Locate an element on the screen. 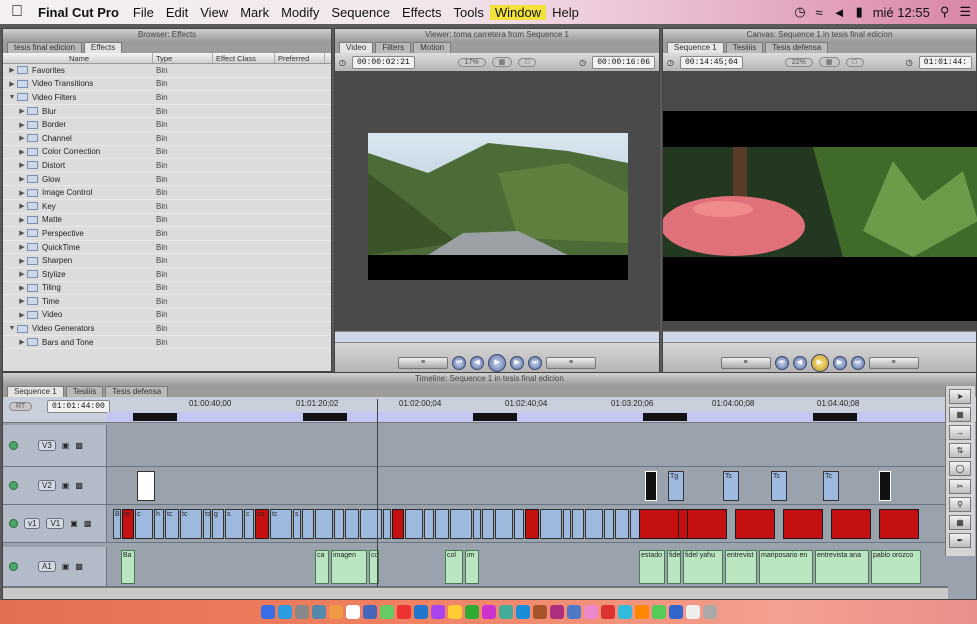 This screenshot has height=624, width=977. browser-row: ▶ Key Bin is located at coordinates (167, 207).